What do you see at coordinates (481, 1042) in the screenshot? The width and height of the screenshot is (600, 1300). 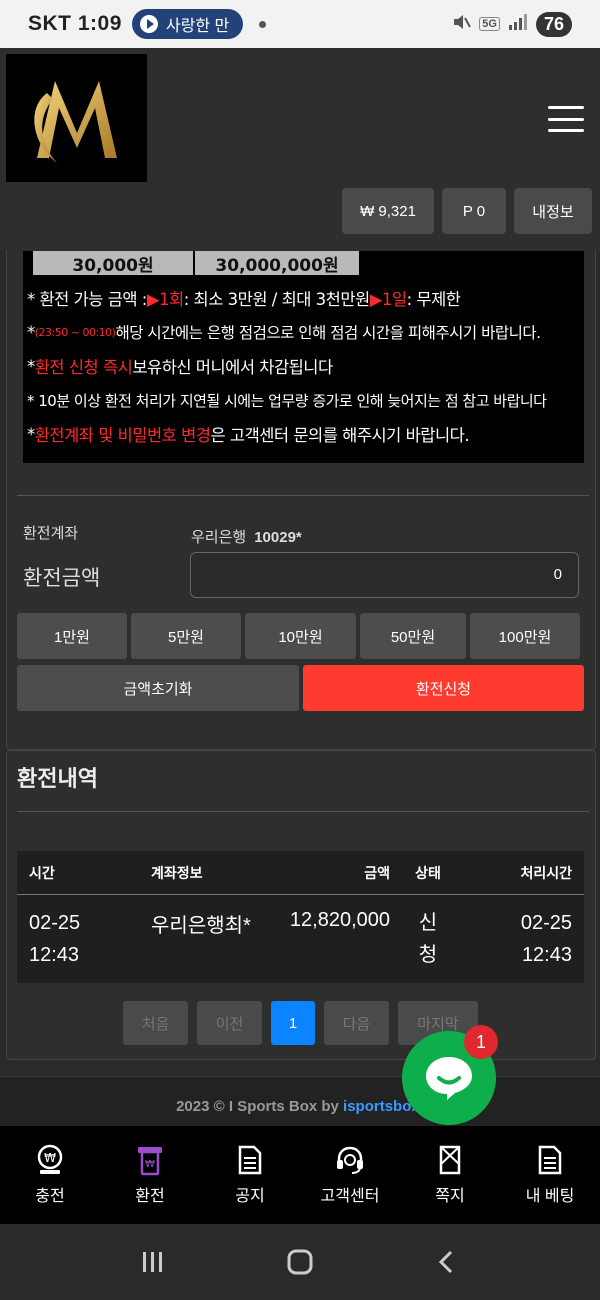 I see `chat-unread-badge: 1` at bounding box center [481, 1042].